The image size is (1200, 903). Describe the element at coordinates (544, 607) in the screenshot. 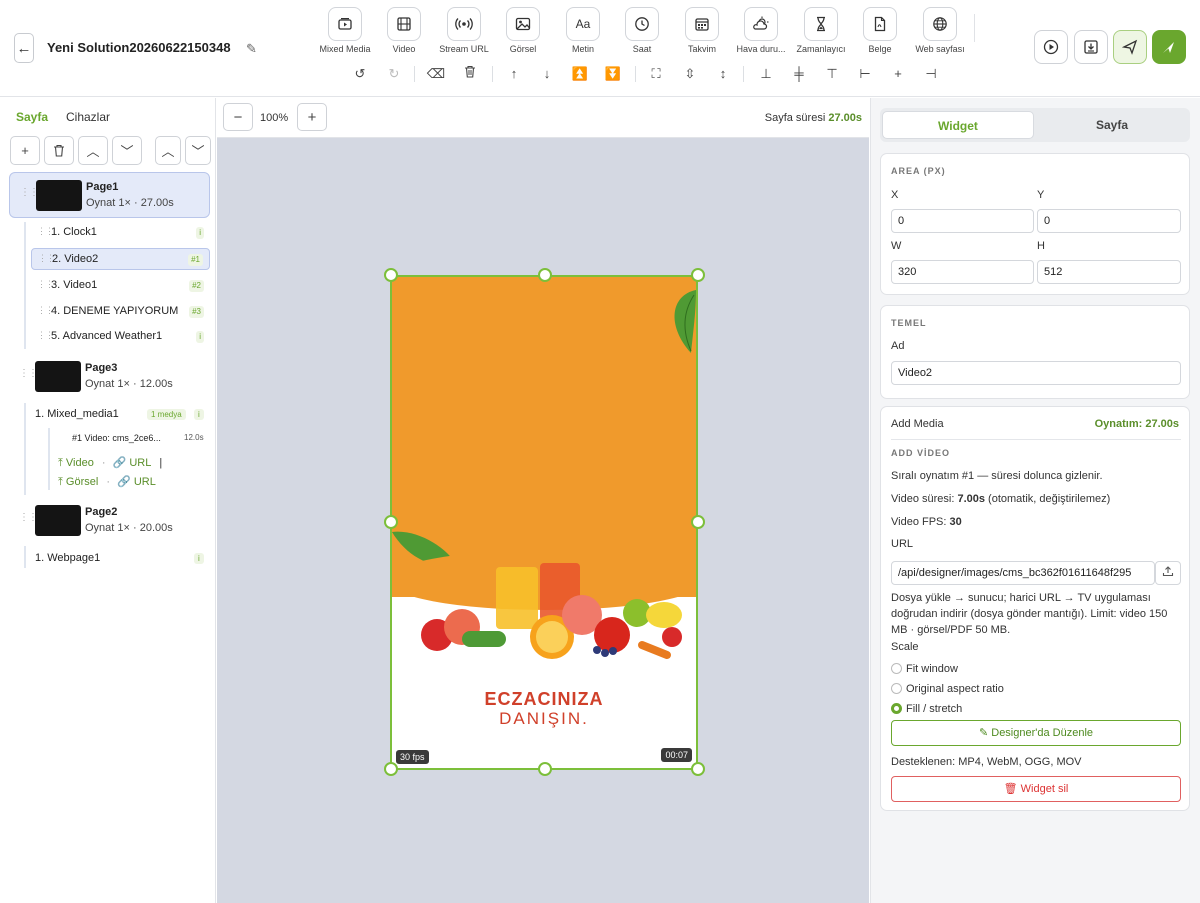

I see `fruit-graphic` at that location.